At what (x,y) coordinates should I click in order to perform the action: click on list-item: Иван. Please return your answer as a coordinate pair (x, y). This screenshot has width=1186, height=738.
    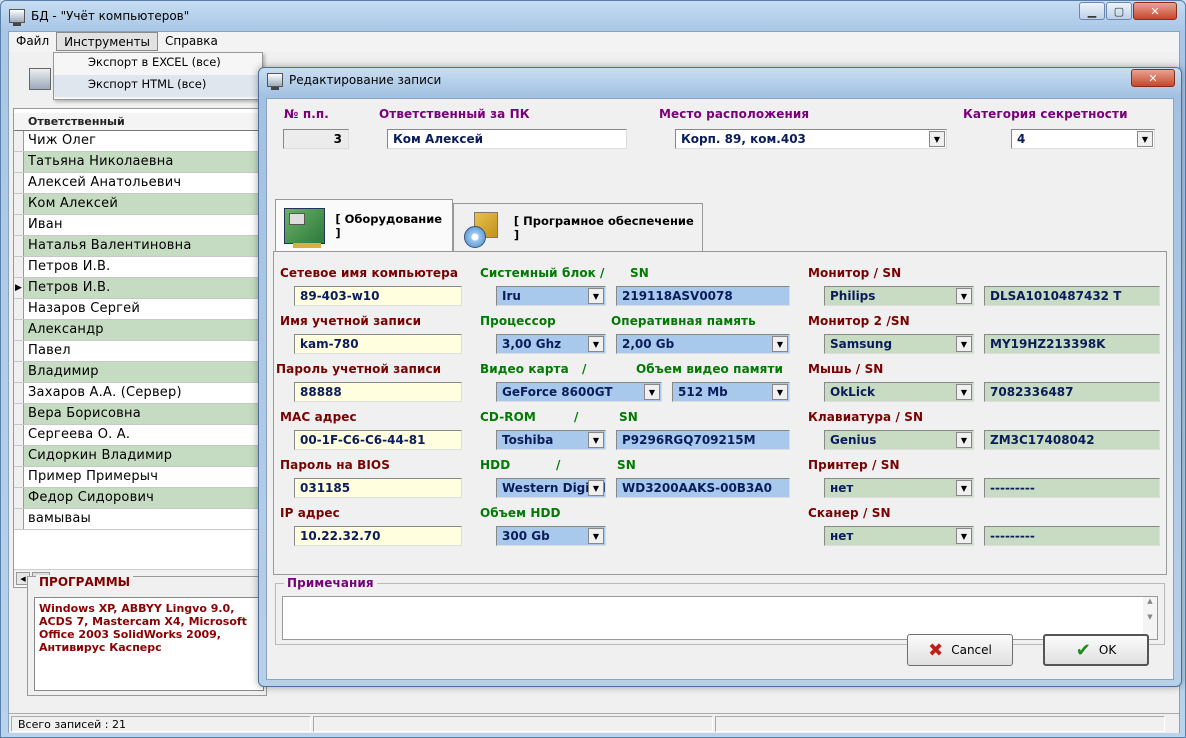
    Looking at the image, I should click on (139, 225).